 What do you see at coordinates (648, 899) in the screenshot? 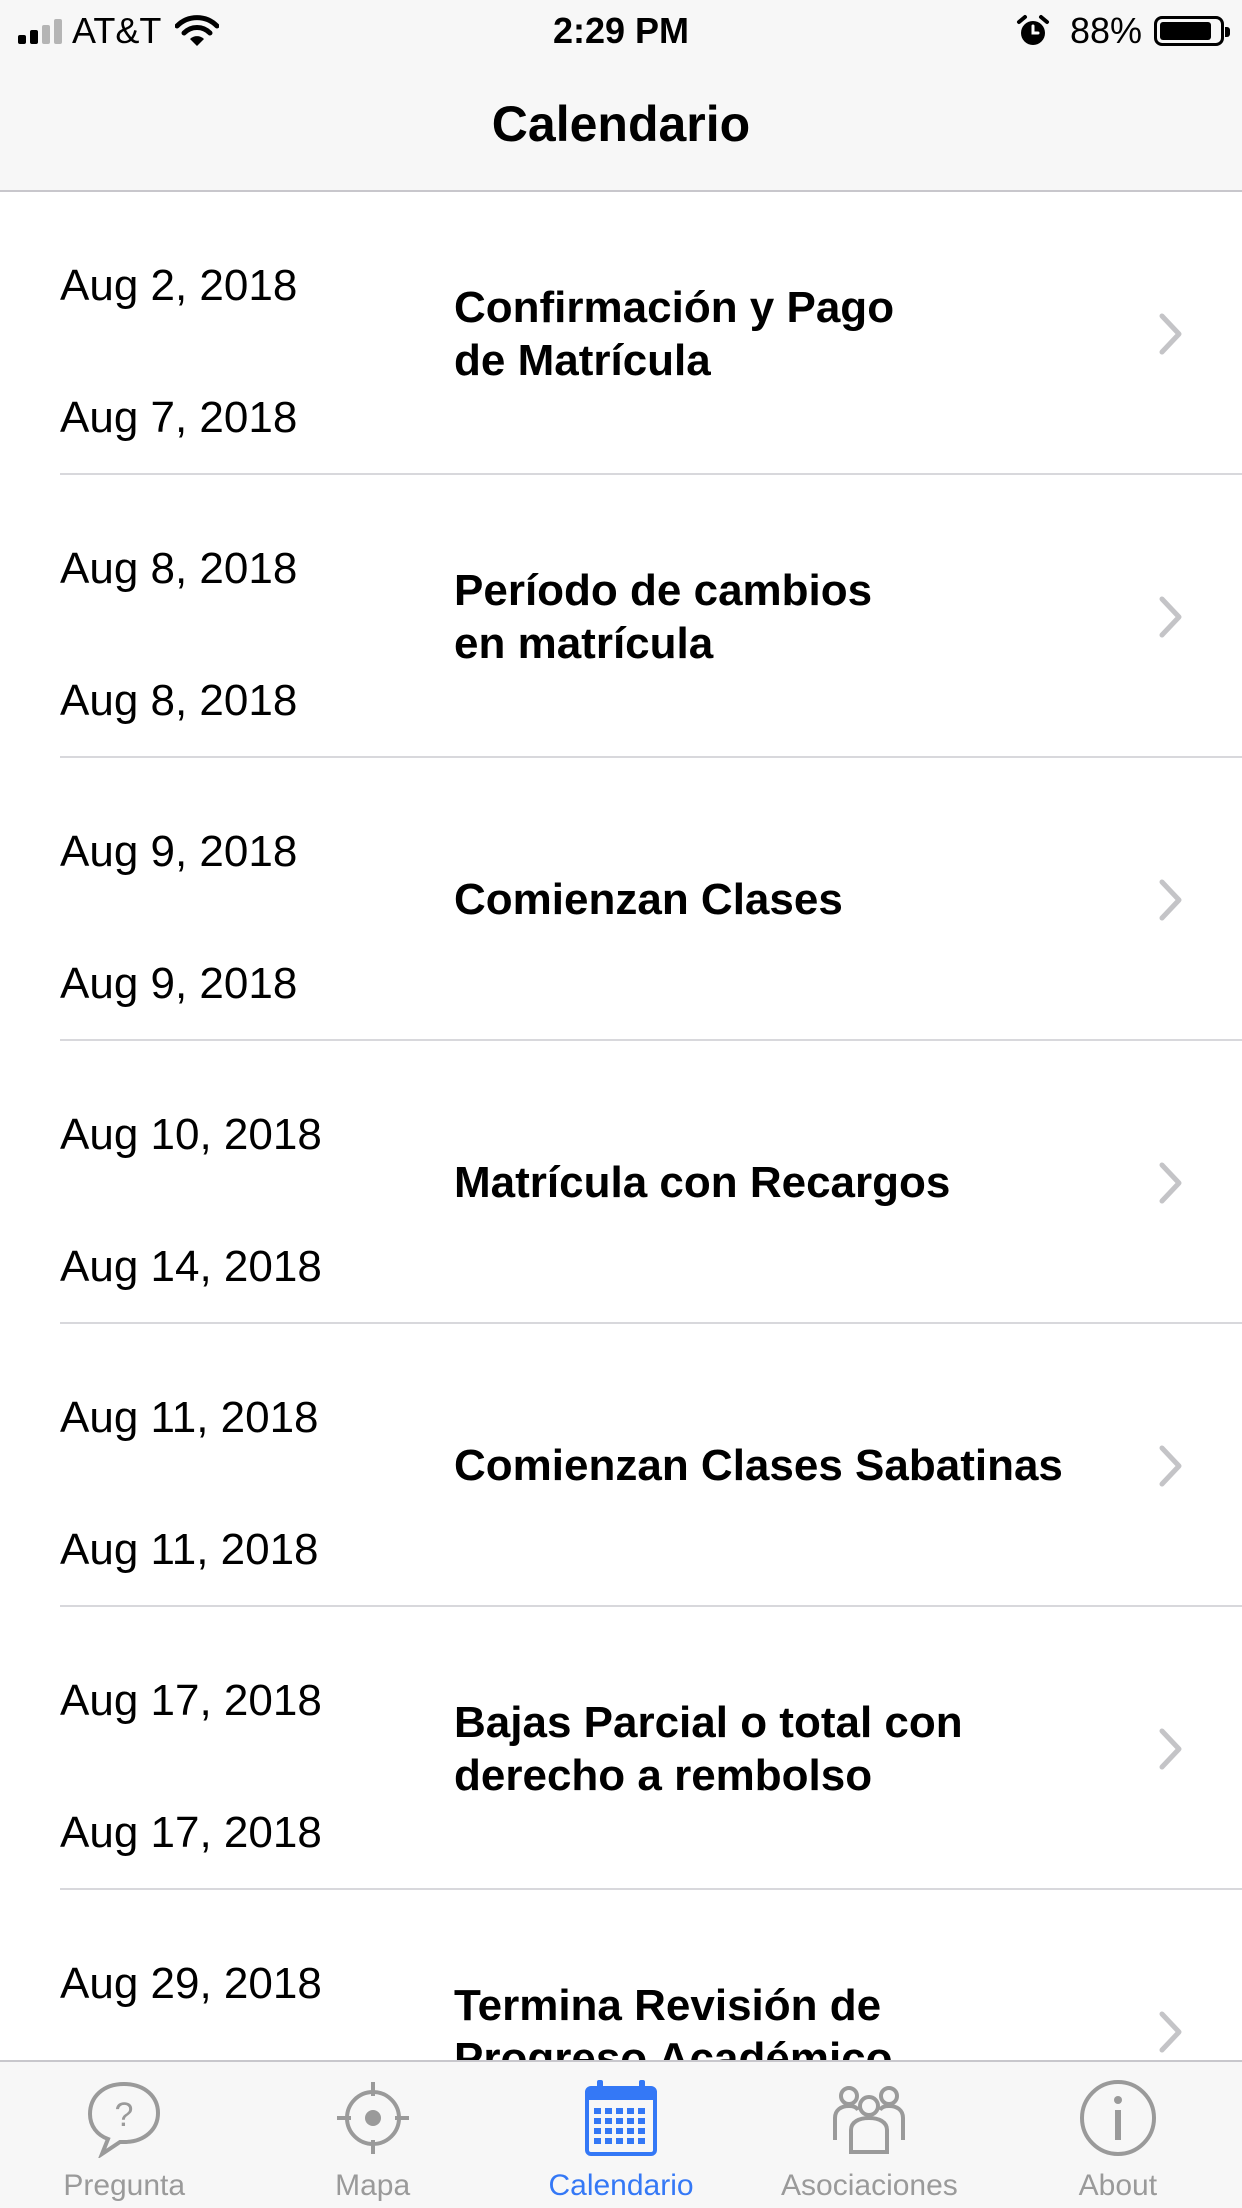
I see `event-title-line: Comienzan Clases` at bounding box center [648, 899].